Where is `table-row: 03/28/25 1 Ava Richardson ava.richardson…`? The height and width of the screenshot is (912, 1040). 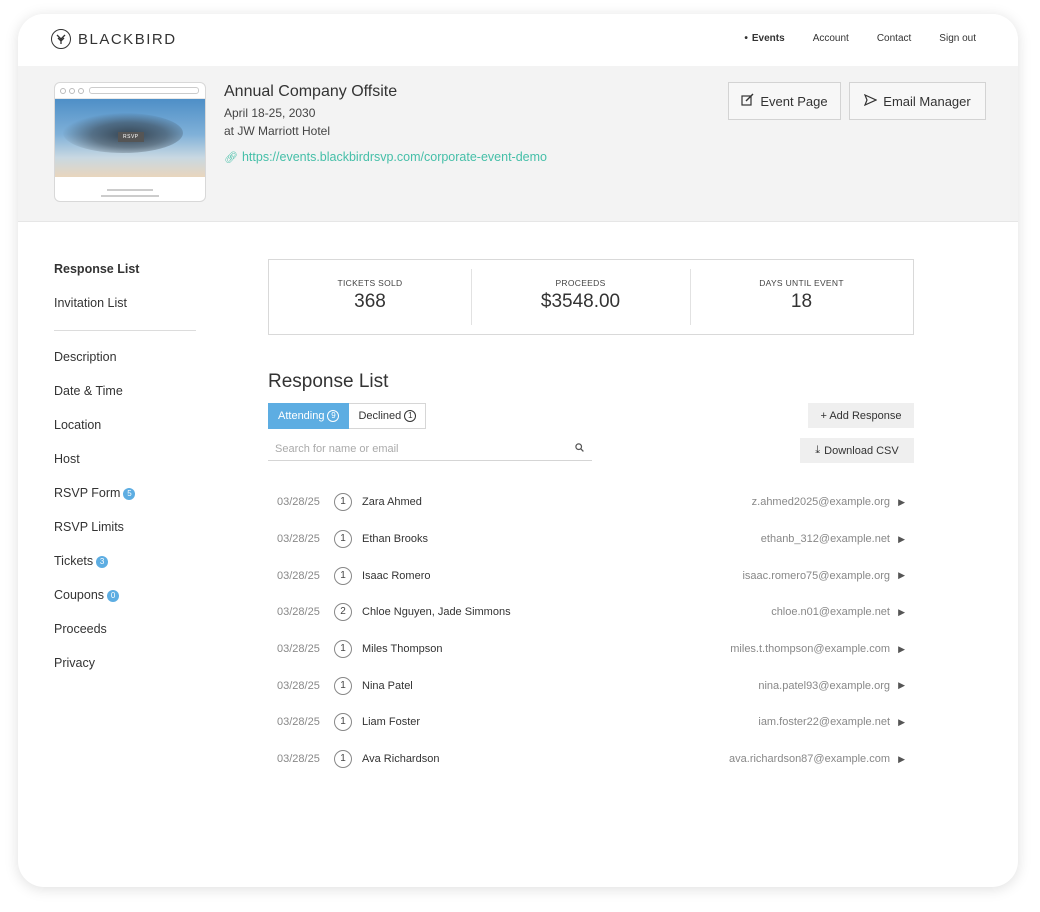
table-row: 03/28/25 1 Ava Richardson ava.richardson… is located at coordinates (591, 759).